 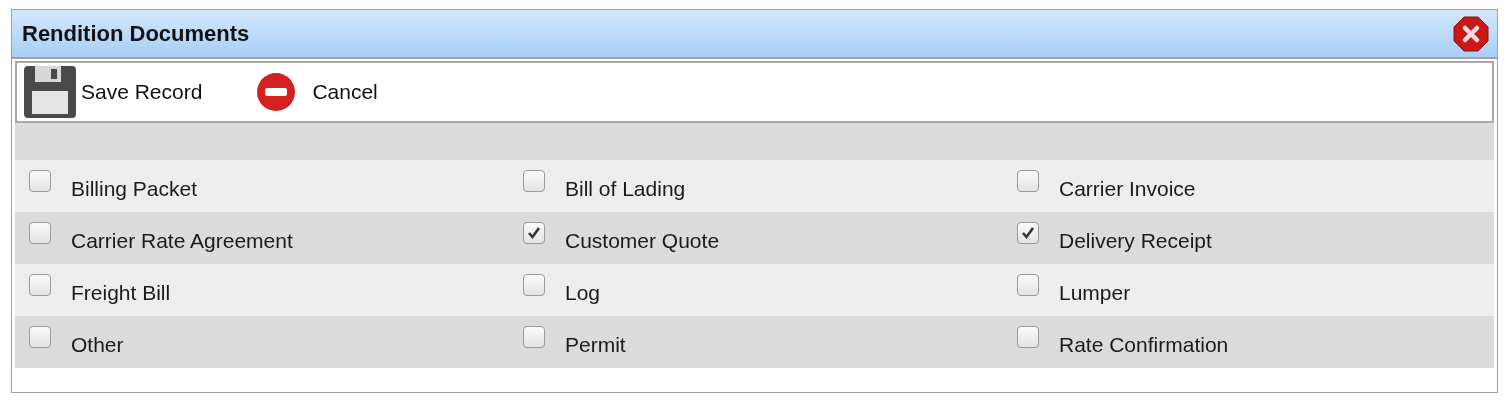 I want to click on checkbox-label: Carrier Rate Agreement, so click(x=182, y=241).